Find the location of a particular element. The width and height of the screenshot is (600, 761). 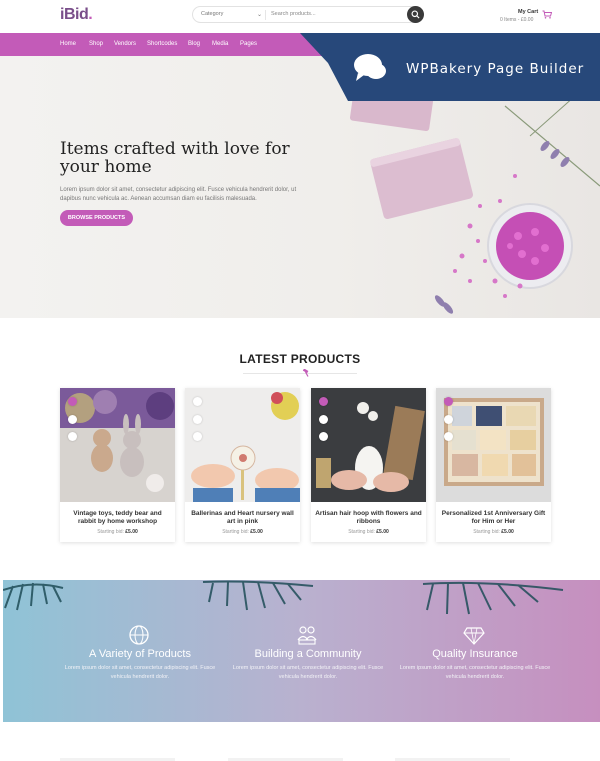

nav-pages: Pages is located at coordinates (248, 44).